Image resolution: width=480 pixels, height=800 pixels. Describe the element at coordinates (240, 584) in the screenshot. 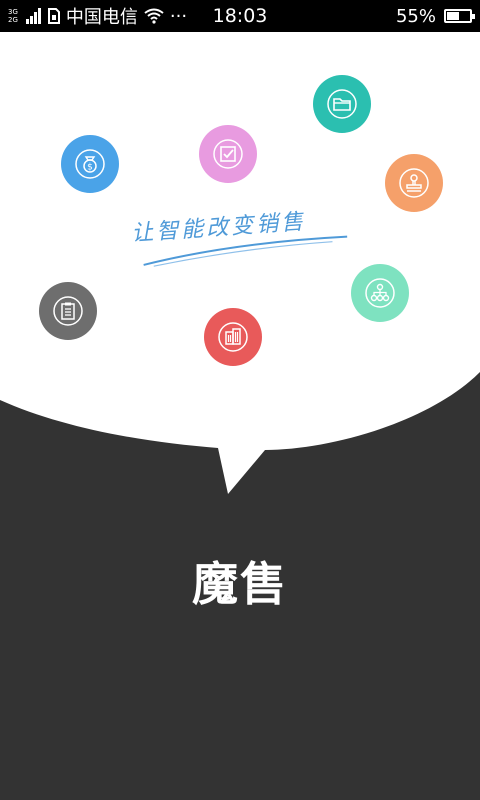

I see `brand-logo-text: 魔售` at that location.